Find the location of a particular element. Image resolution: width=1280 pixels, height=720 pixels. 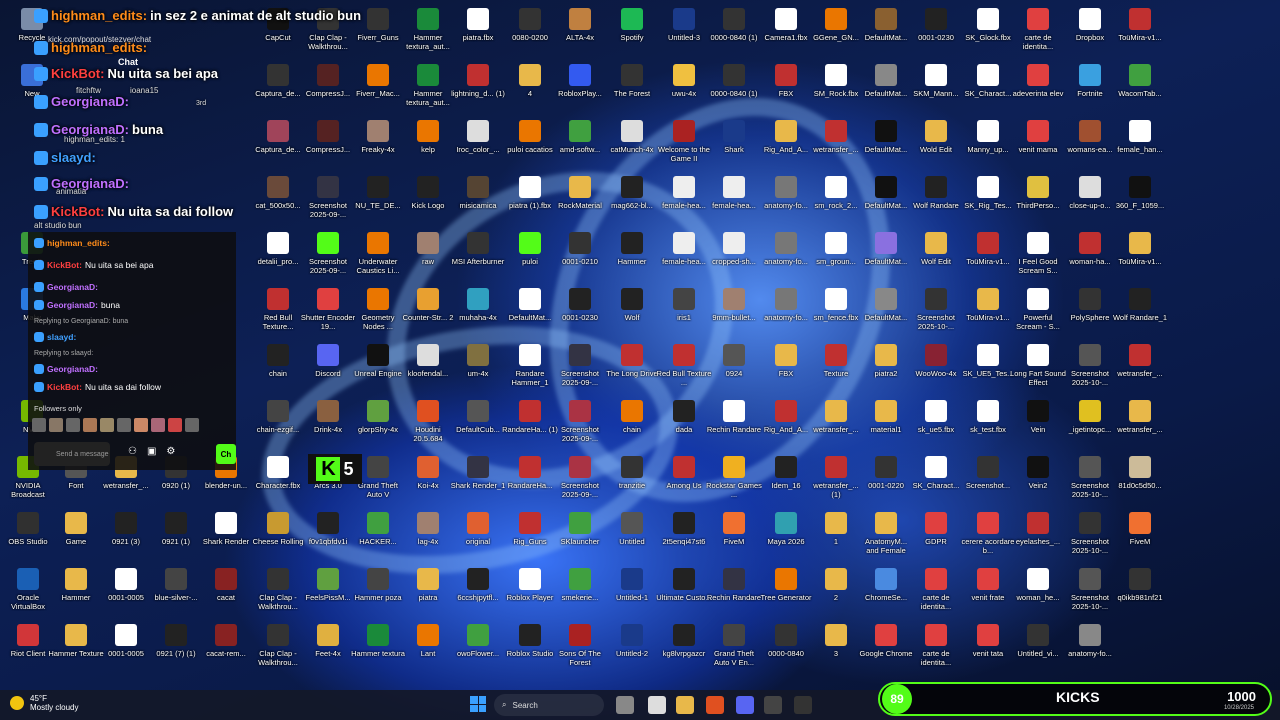

desktop-icon: puloi is located at coordinates (530, 256).